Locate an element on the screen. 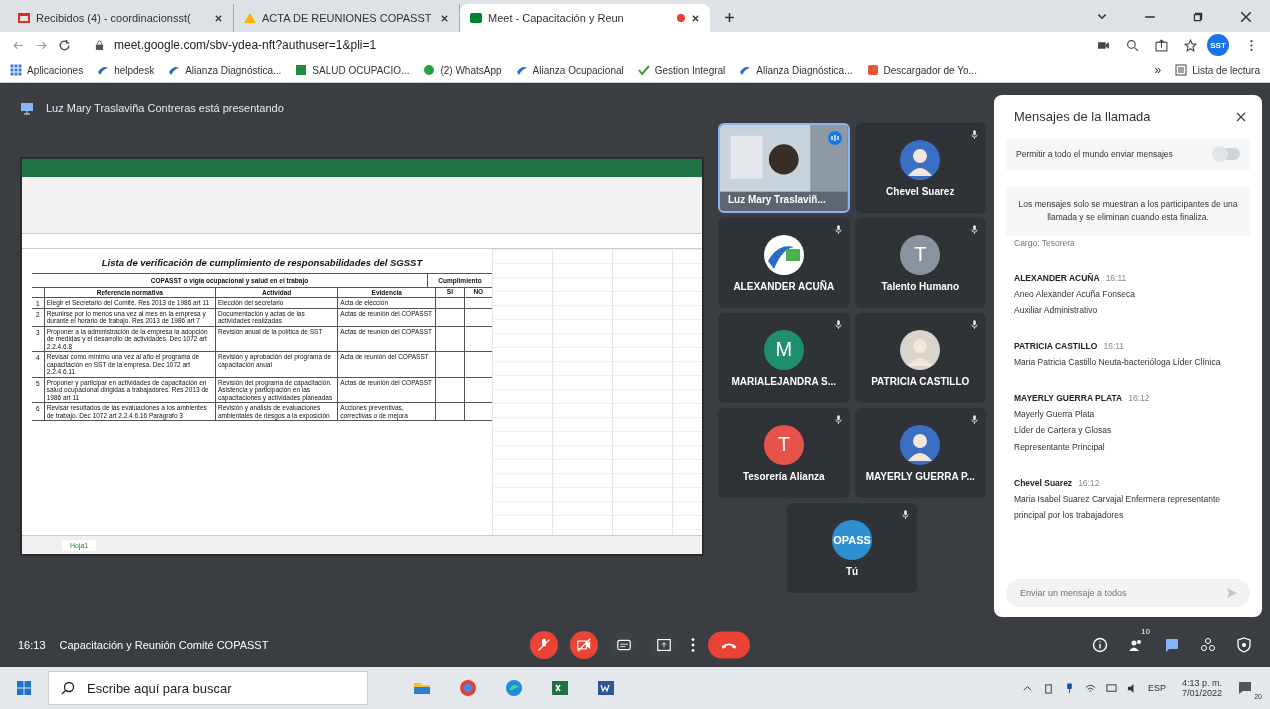 The image size is (1270, 709). sheet-icon is located at coordinates (301, 70).